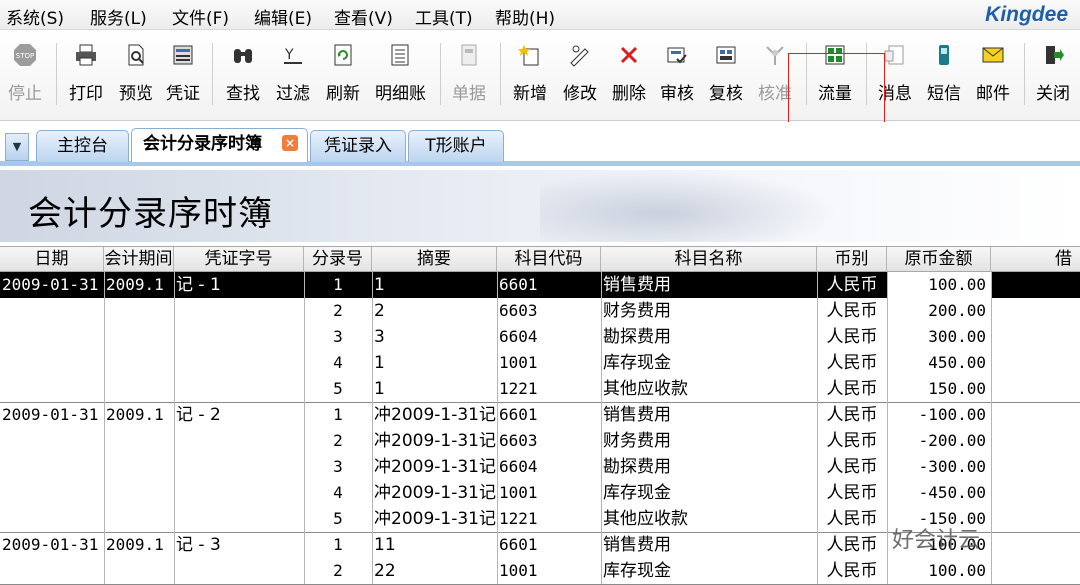 The width and height of the screenshot is (1080, 585). I want to click on menu-edit: 编辑(E), so click(283, 16).